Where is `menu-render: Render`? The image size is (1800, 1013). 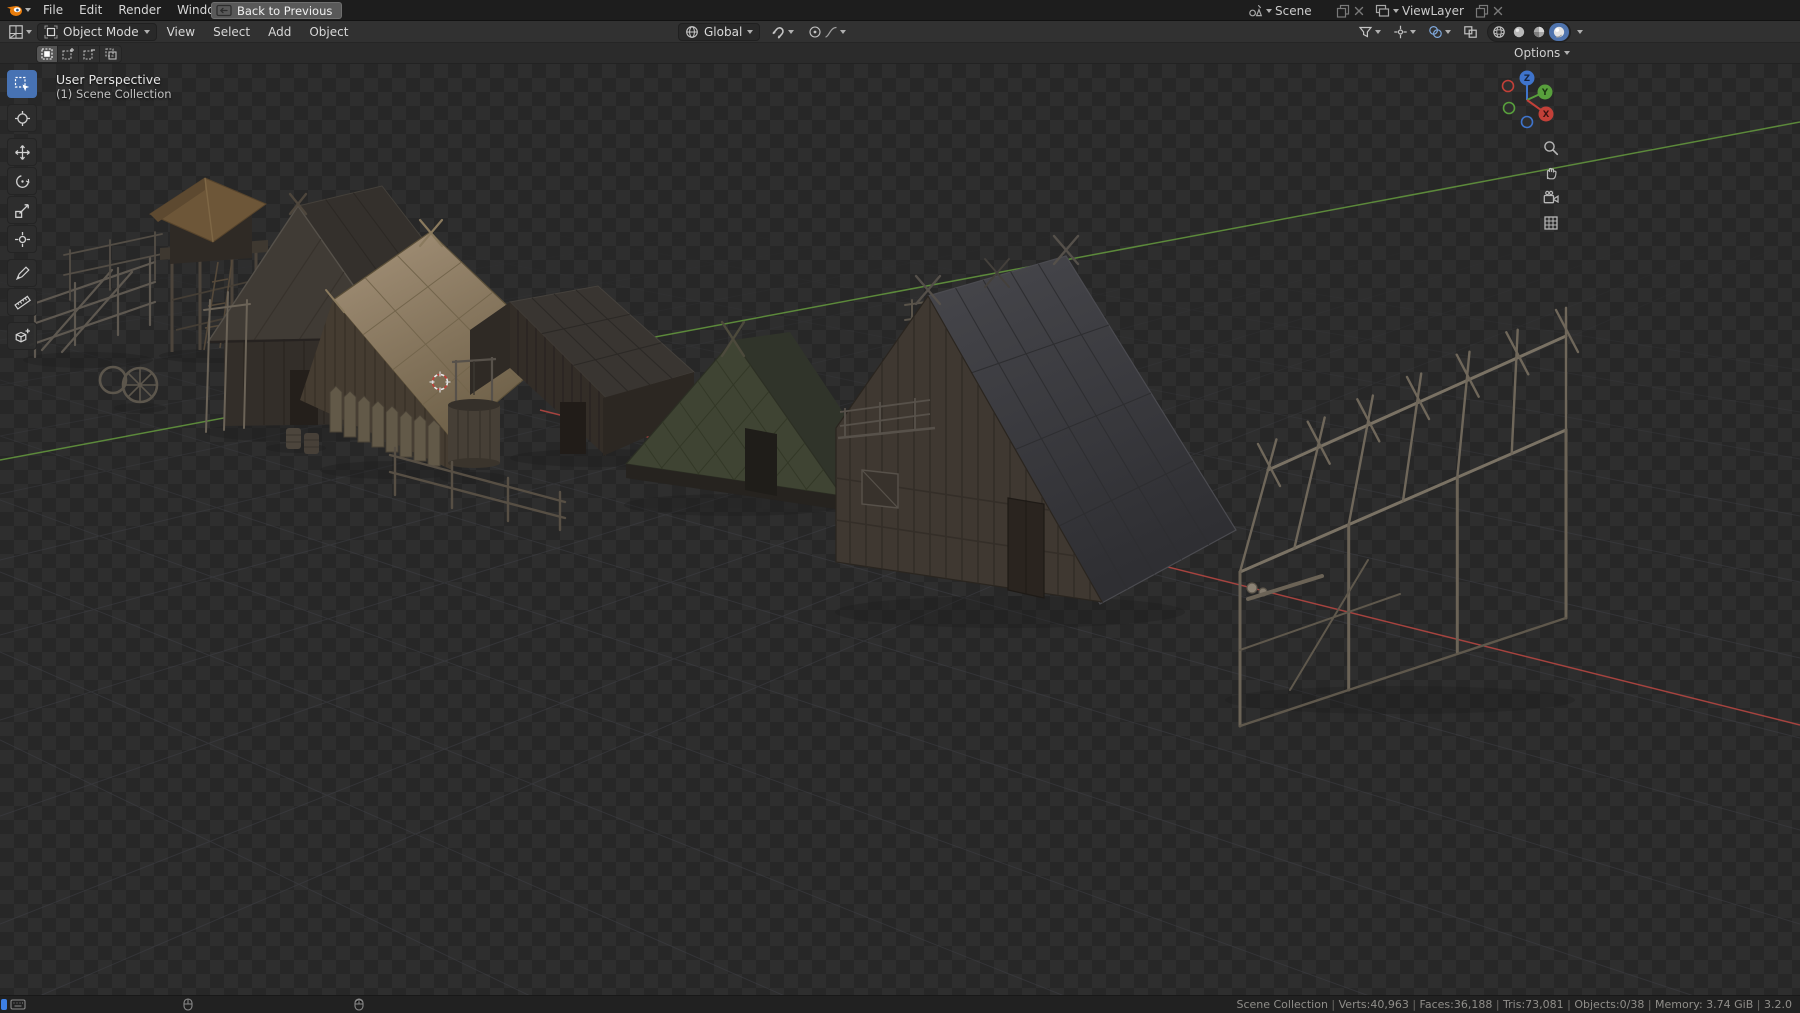
menu-render: Render is located at coordinates (139, 10).